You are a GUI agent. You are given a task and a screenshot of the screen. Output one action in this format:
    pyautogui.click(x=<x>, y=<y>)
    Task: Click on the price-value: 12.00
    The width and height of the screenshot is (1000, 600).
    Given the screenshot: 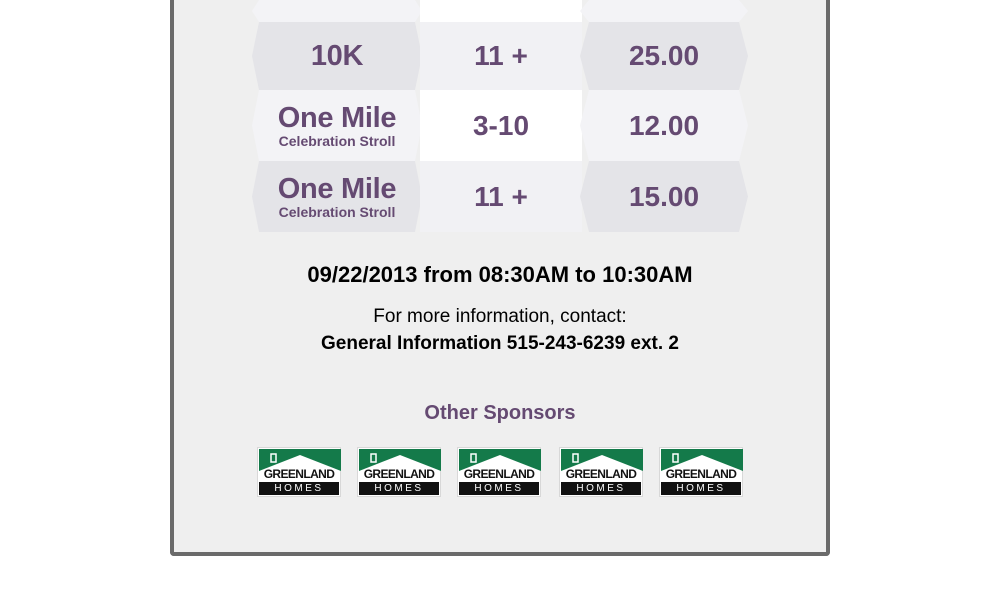 What is the action you would take?
    pyautogui.click(x=664, y=125)
    